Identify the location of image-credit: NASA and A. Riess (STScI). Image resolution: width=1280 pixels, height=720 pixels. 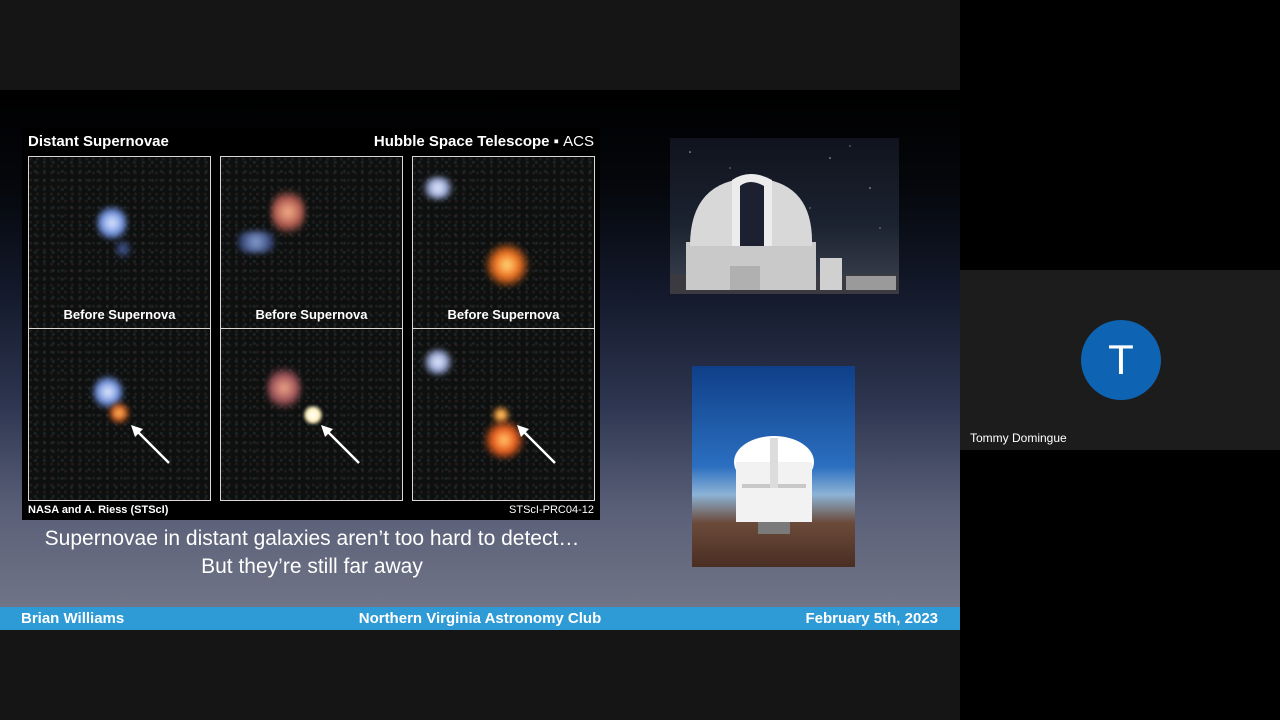
(98, 510).